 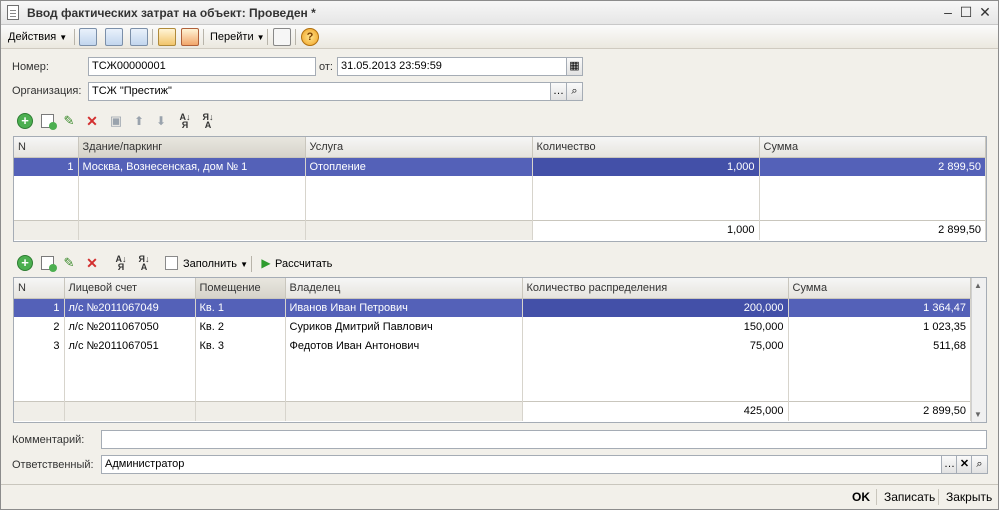 What do you see at coordinates (655, 410) in the screenshot?
I see `footer-distribution-qty: 425,000` at bounding box center [655, 410].